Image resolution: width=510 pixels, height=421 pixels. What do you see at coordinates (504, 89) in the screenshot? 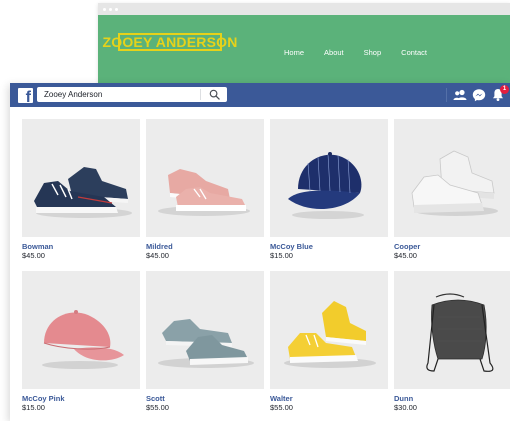
I see `notification-badge: 1` at bounding box center [504, 89].